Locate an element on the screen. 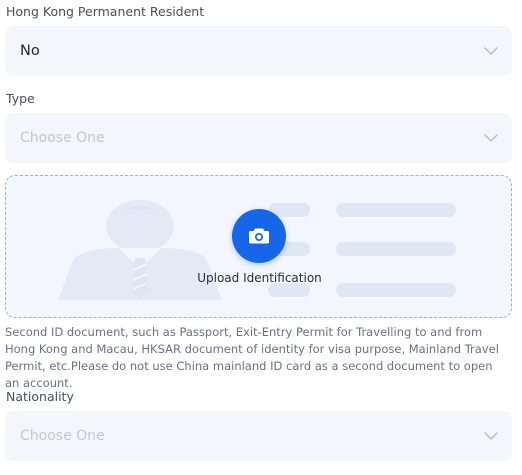  upload-camera-button is located at coordinates (259, 236).